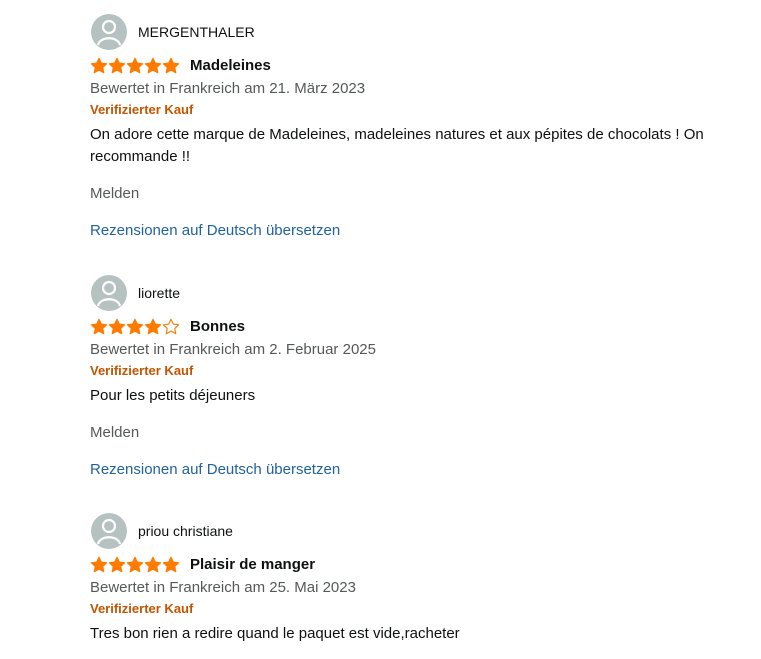  What do you see at coordinates (228, 88) in the screenshot?
I see `review-date: Bewertet in Frankreich am 21. März 2023` at bounding box center [228, 88].